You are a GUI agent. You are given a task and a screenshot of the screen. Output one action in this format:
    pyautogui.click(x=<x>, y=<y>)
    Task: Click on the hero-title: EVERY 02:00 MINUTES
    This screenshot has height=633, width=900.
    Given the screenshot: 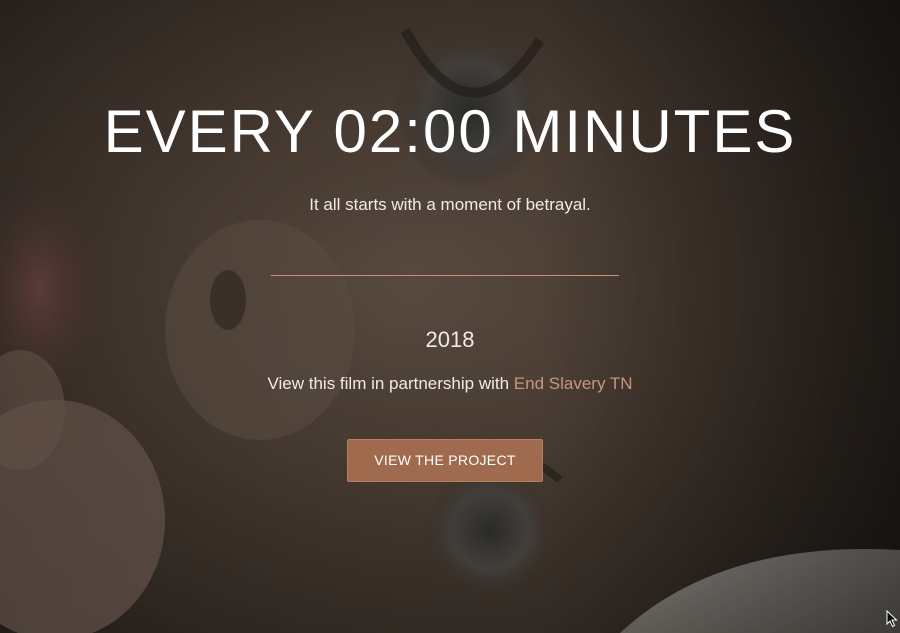 What is the action you would take?
    pyautogui.click(x=450, y=131)
    